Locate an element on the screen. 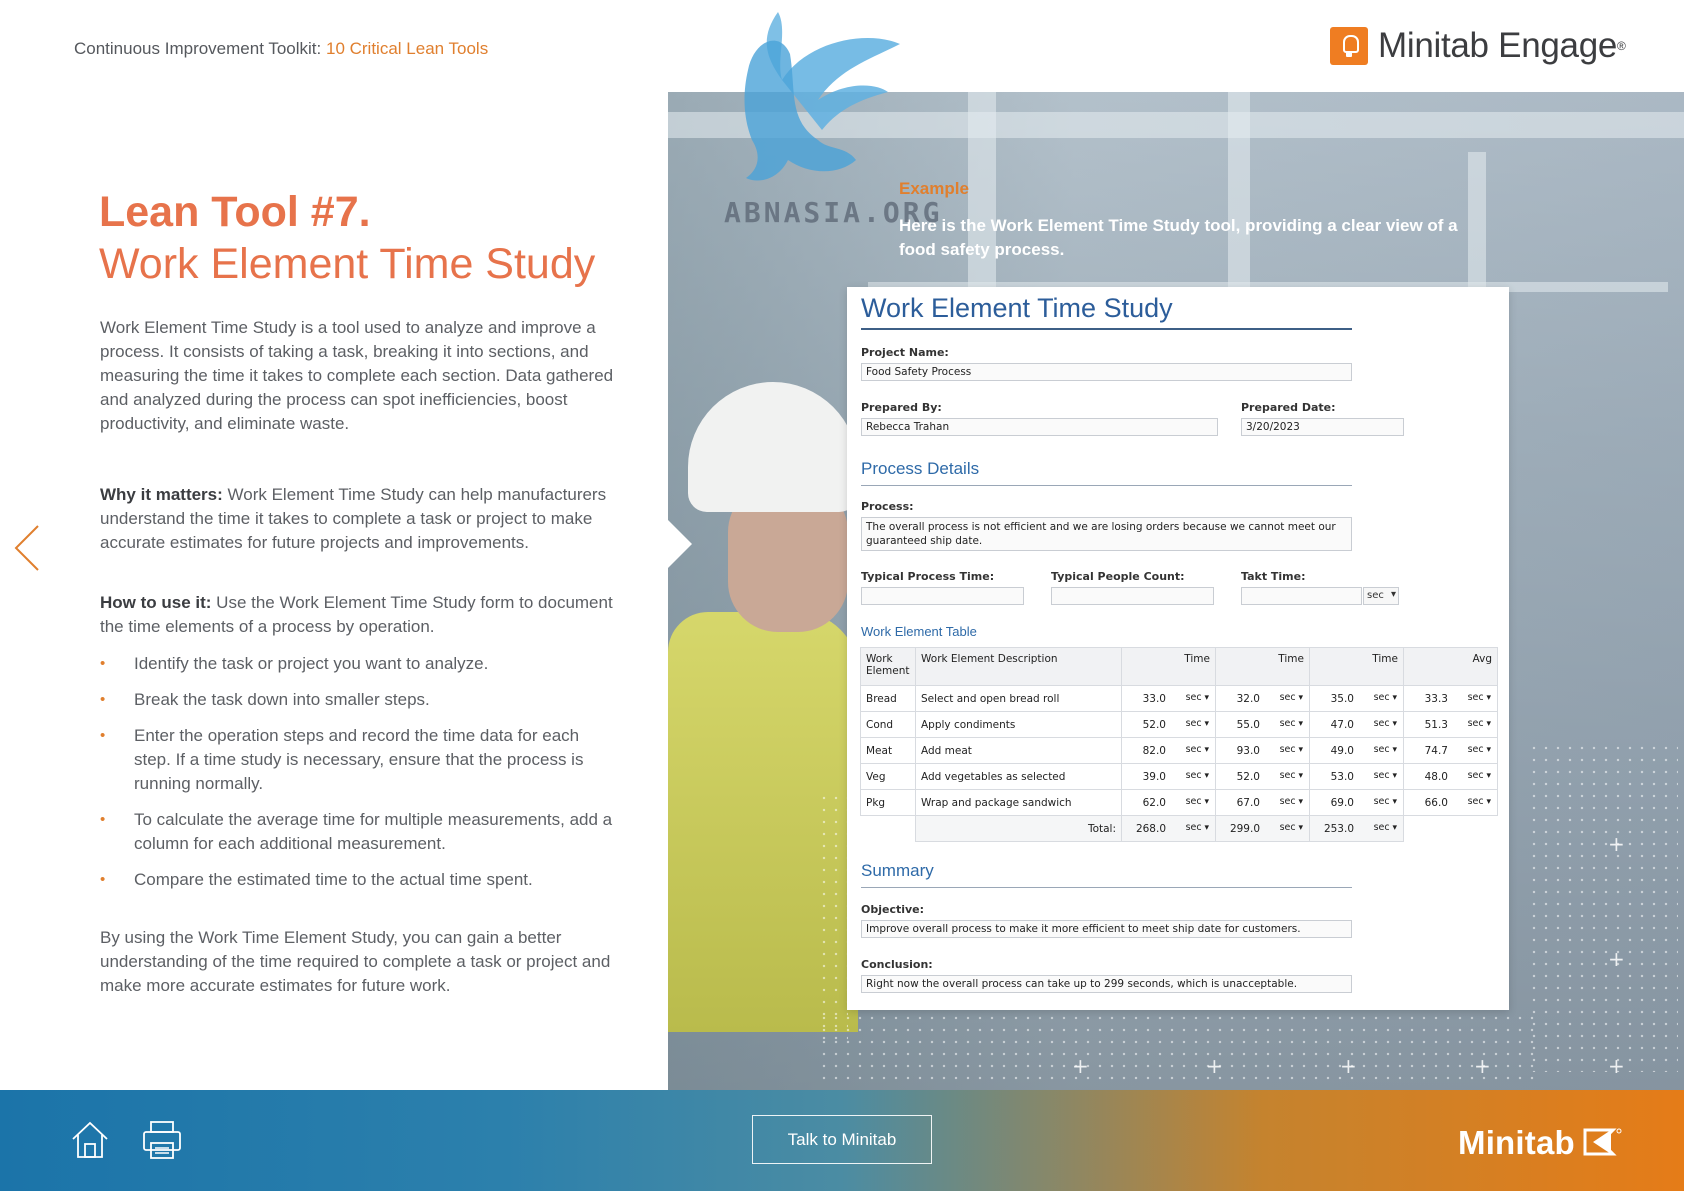 The image size is (1684, 1191). prepared-date-field: 3/20/2023 is located at coordinates (1322, 427).